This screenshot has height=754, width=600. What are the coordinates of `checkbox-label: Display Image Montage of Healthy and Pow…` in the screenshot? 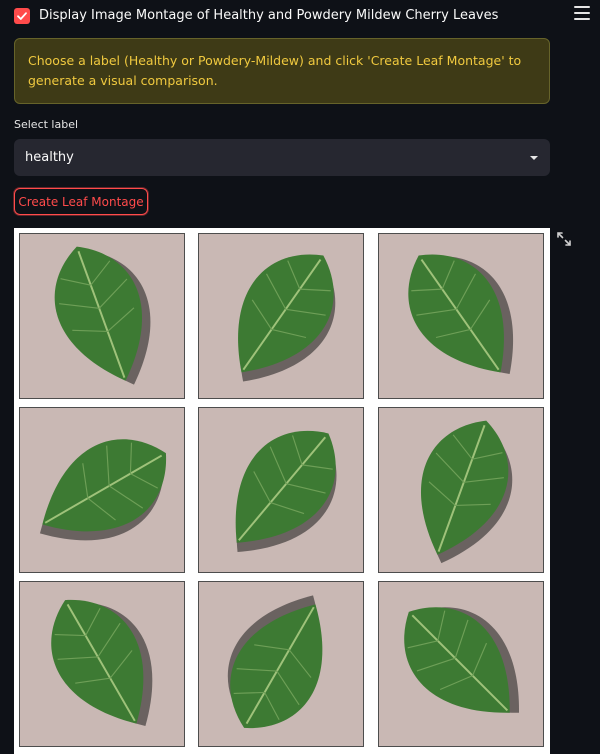 It's located at (269, 15).